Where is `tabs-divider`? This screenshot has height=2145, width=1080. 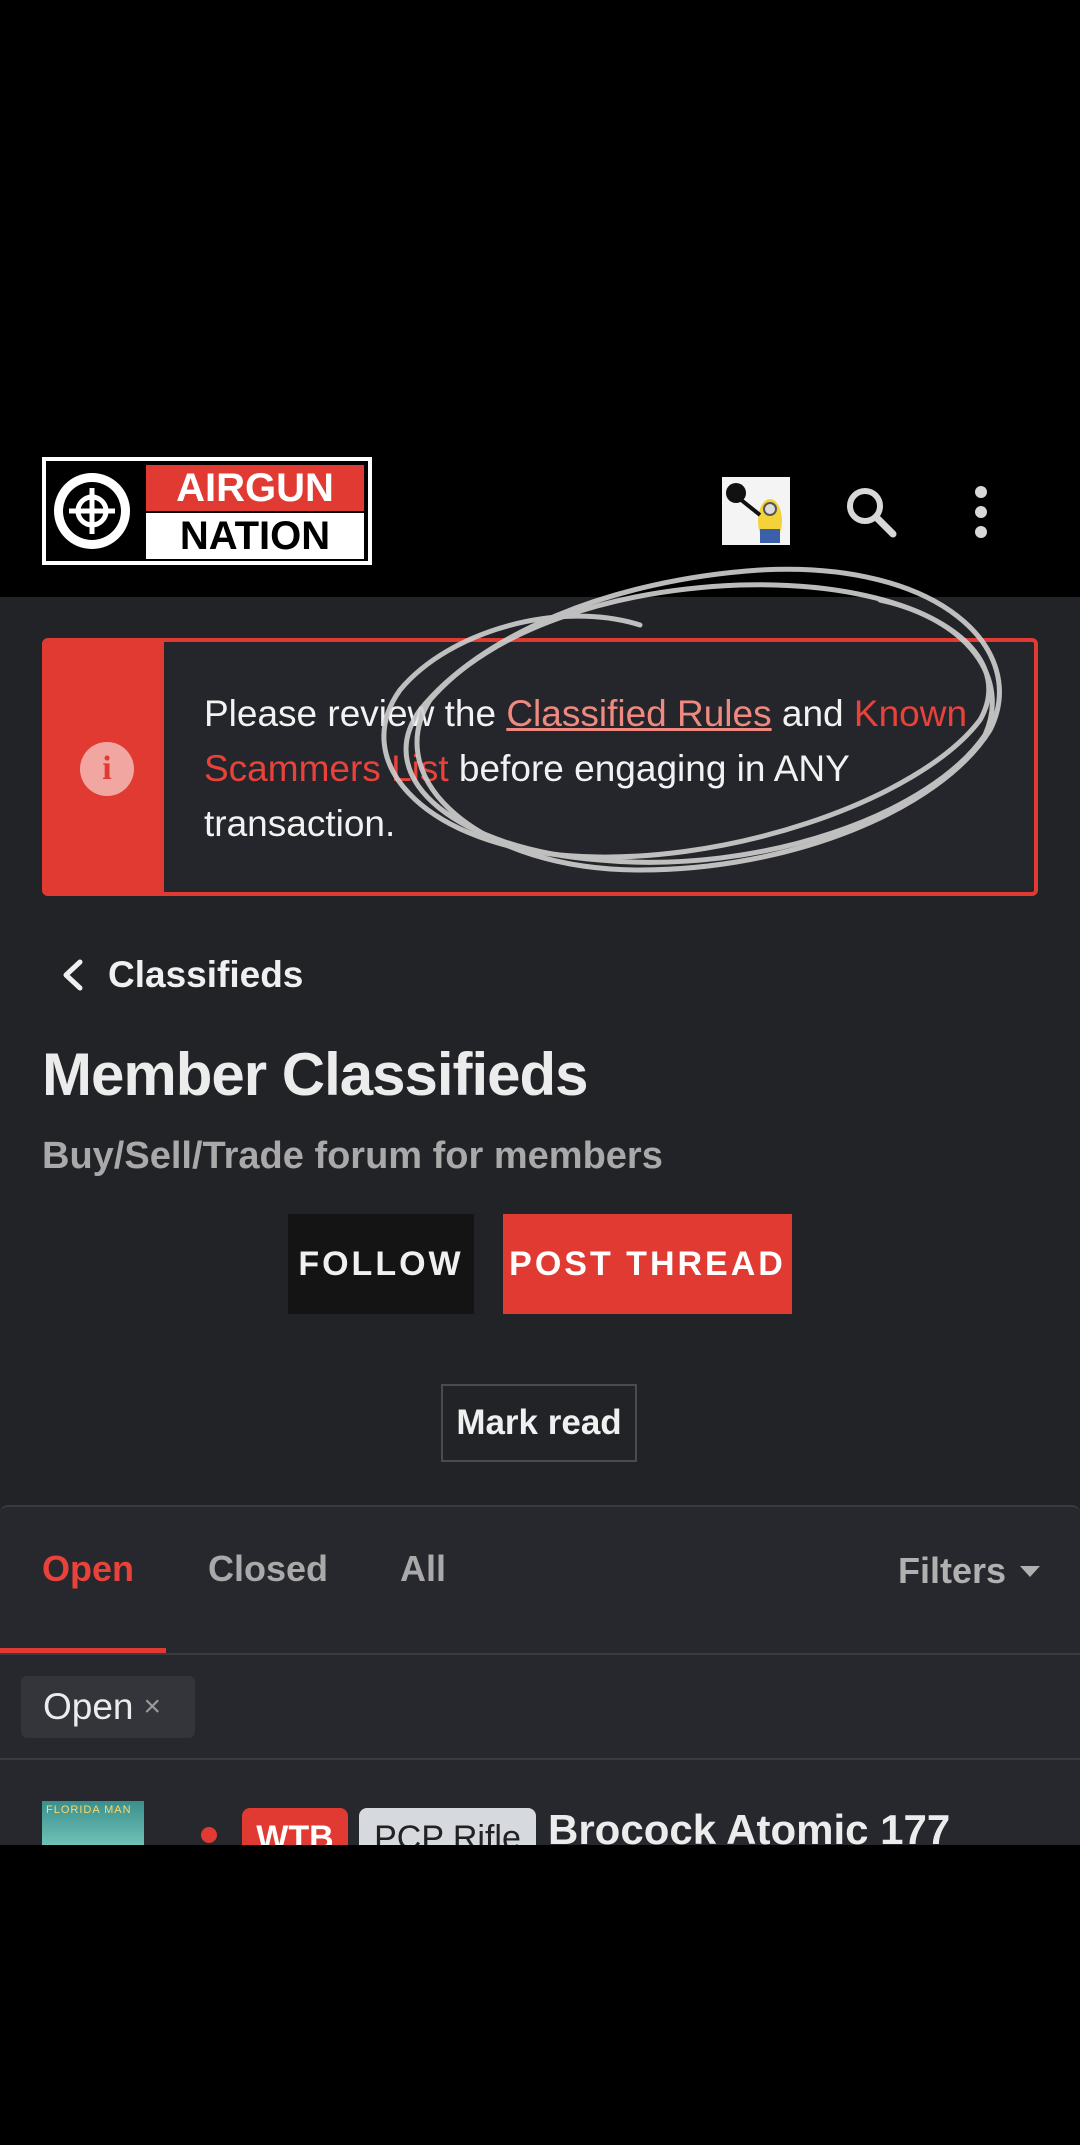 tabs-divider is located at coordinates (540, 1654).